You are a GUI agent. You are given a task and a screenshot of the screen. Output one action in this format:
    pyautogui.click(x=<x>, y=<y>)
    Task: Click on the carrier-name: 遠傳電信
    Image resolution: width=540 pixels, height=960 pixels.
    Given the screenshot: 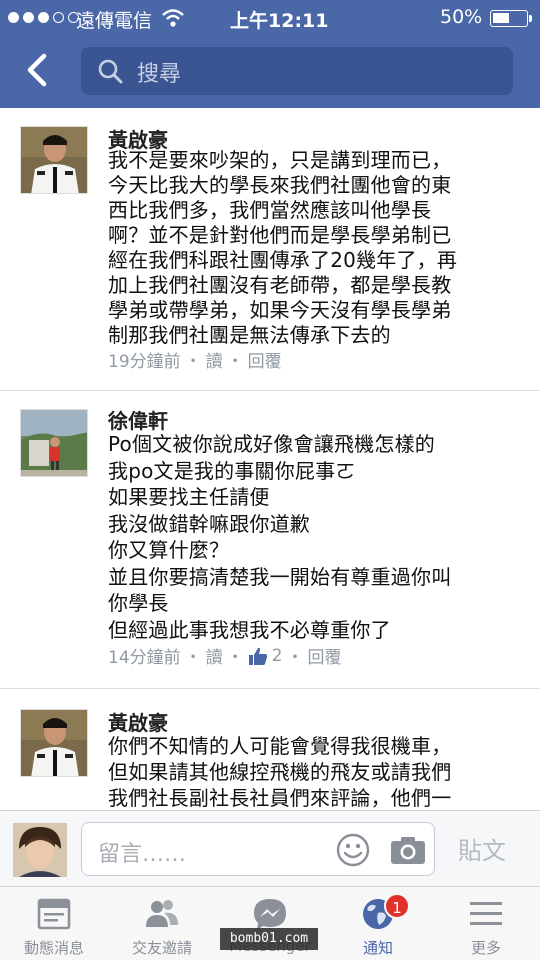 What is the action you would take?
    pyautogui.click(x=114, y=21)
    